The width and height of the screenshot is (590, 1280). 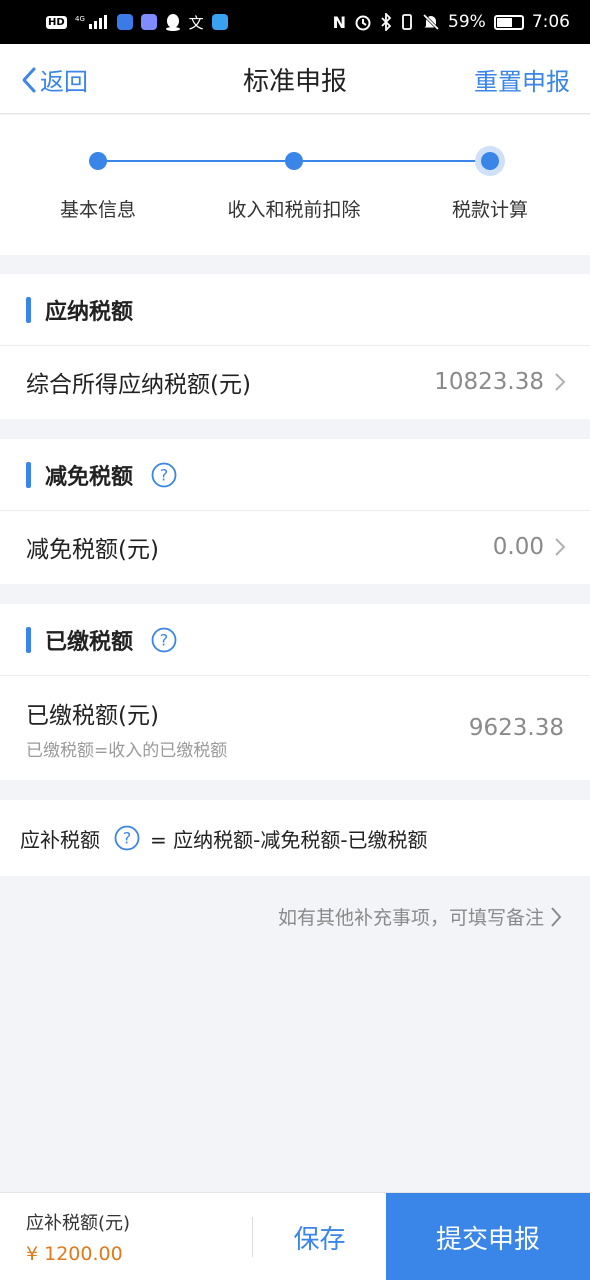 I want to click on relief-tax-section: 减免税额 ? 减免税额(元) 0.00, so click(x=295, y=511).